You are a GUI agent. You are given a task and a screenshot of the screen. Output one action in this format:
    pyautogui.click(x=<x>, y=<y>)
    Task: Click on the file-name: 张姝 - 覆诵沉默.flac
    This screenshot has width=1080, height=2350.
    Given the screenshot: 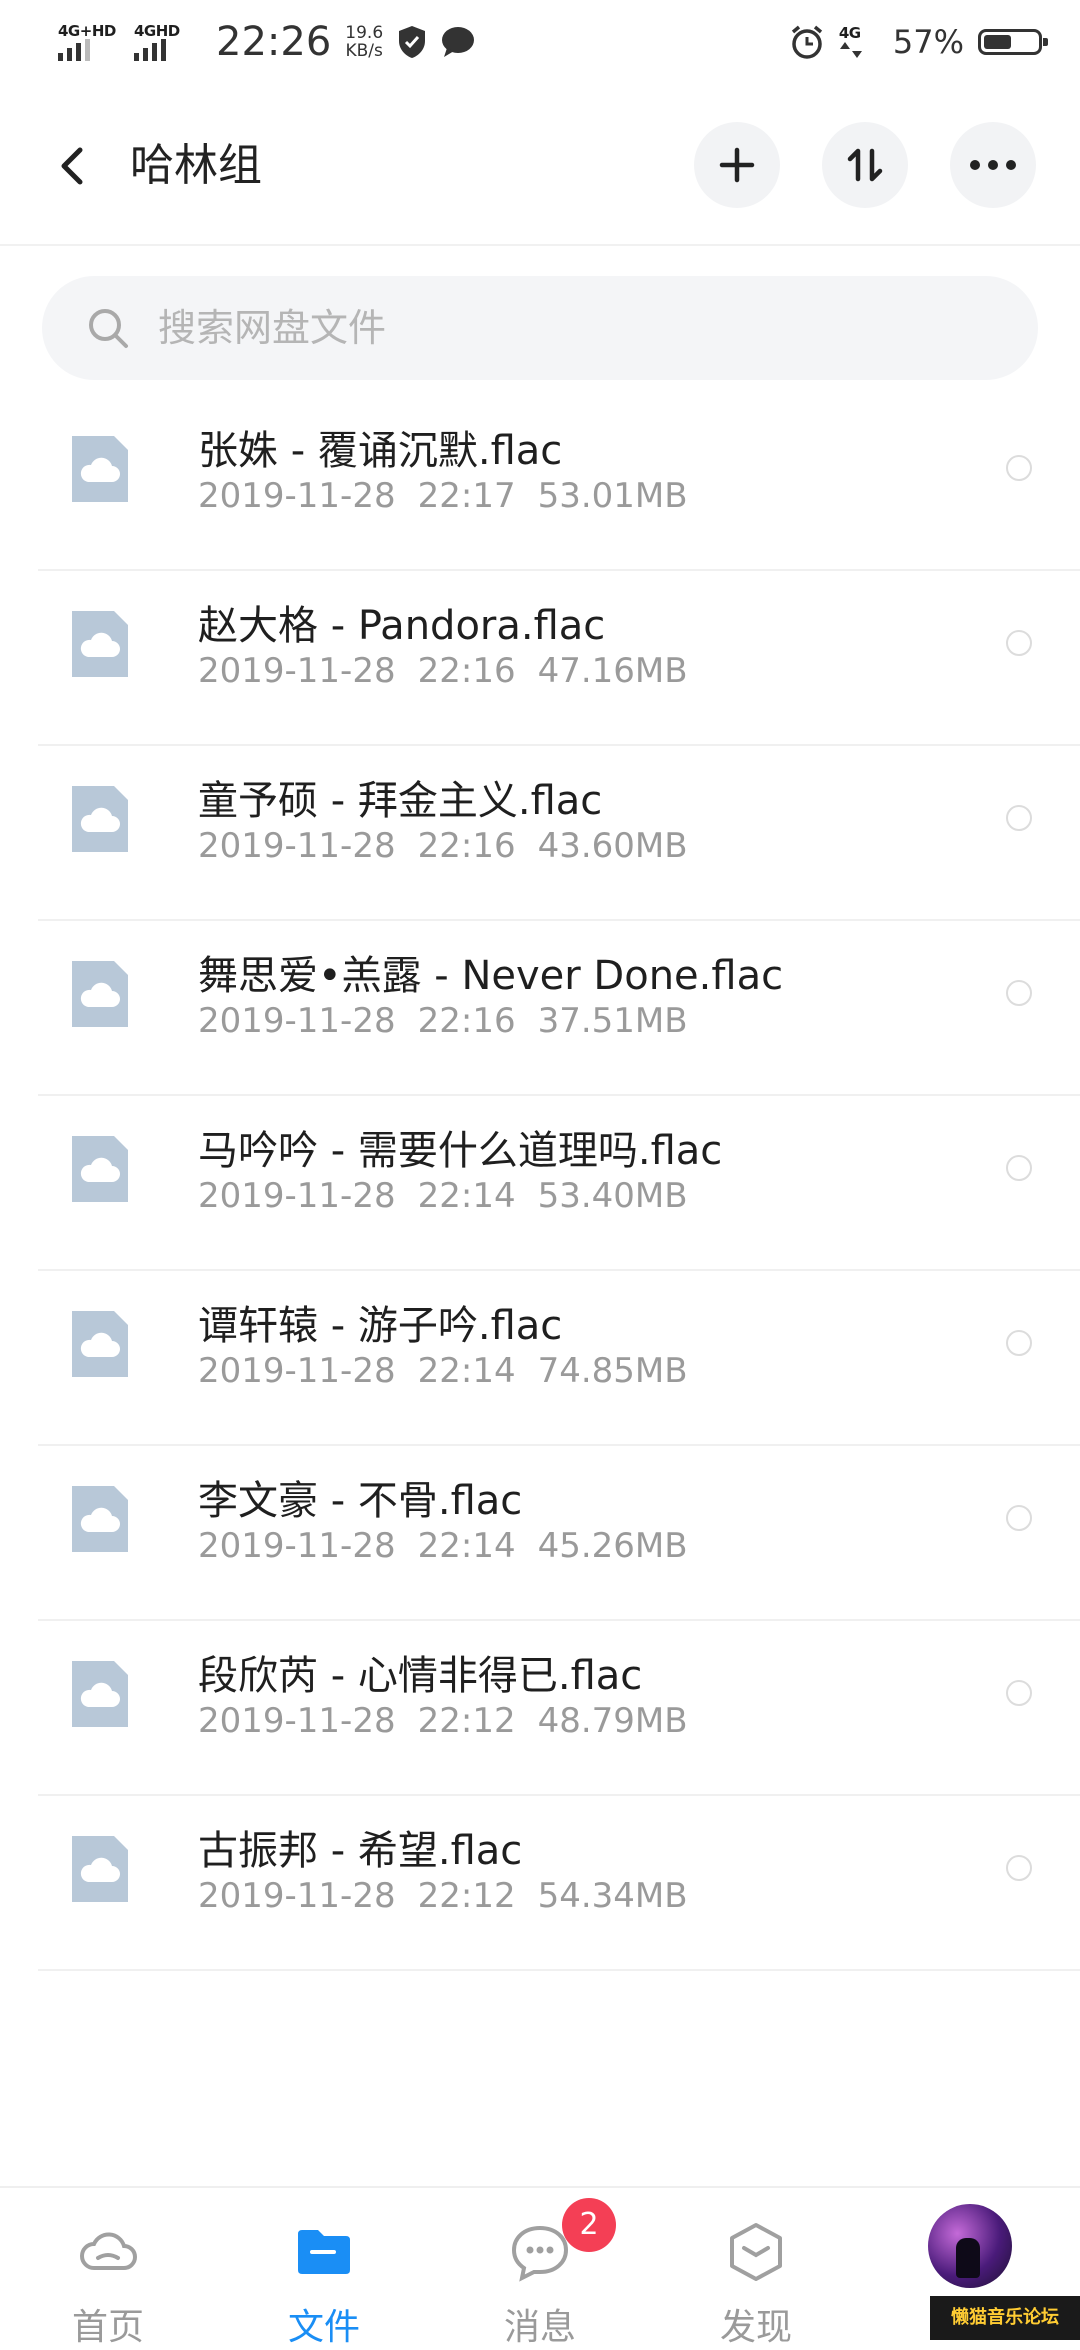 What is the action you would take?
    pyautogui.click(x=380, y=451)
    